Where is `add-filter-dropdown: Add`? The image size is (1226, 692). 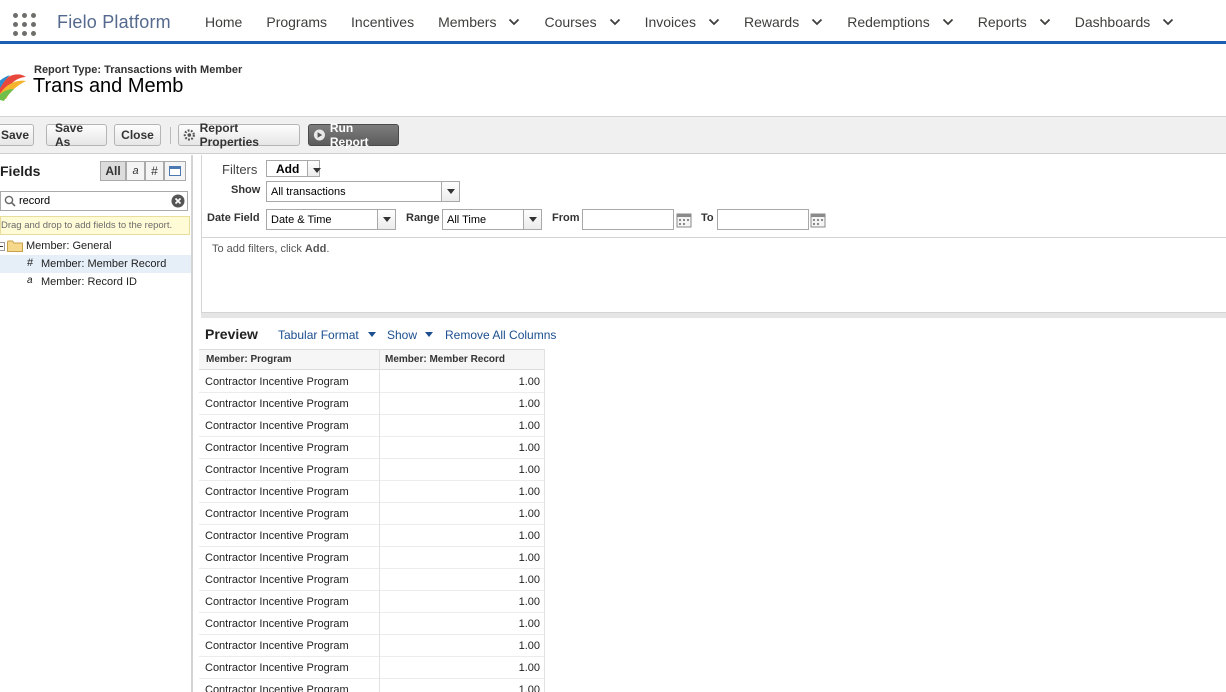 add-filter-dropdown: Add is located at coordinates (293, 168).